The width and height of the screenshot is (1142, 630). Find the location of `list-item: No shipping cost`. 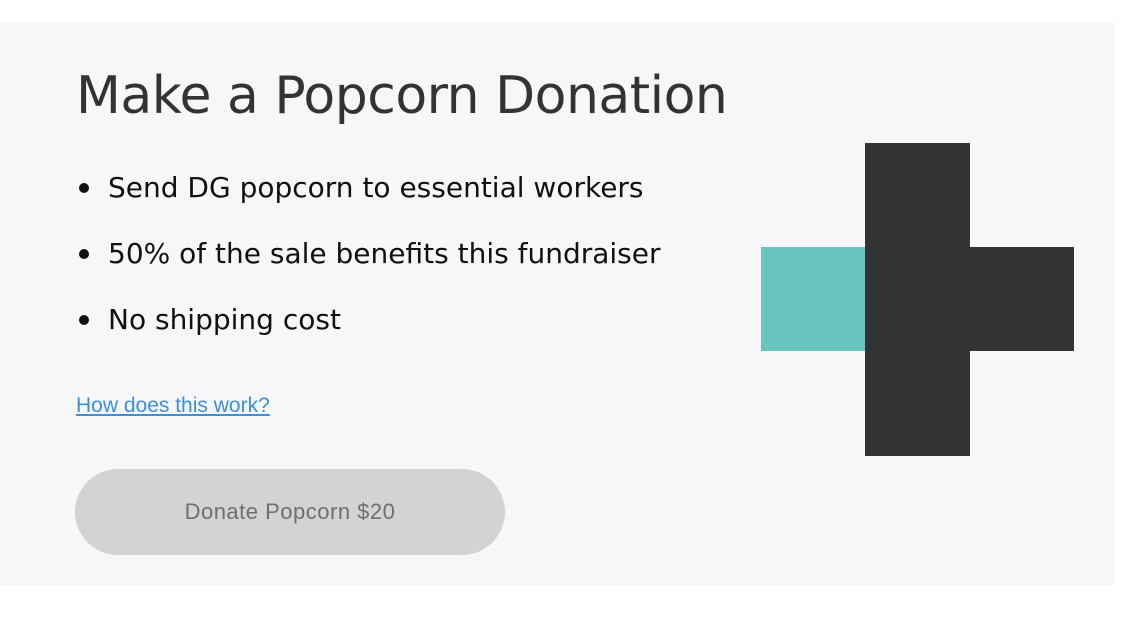

list-item: No shipping cost is located at coordinates (368, 333).